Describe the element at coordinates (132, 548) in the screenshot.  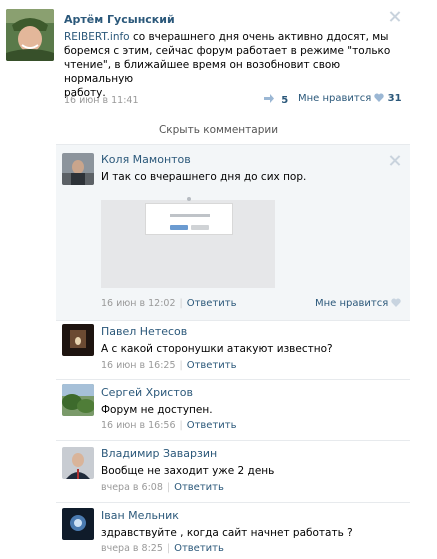
I see `comment-date: вчера в 8:25` at that location.